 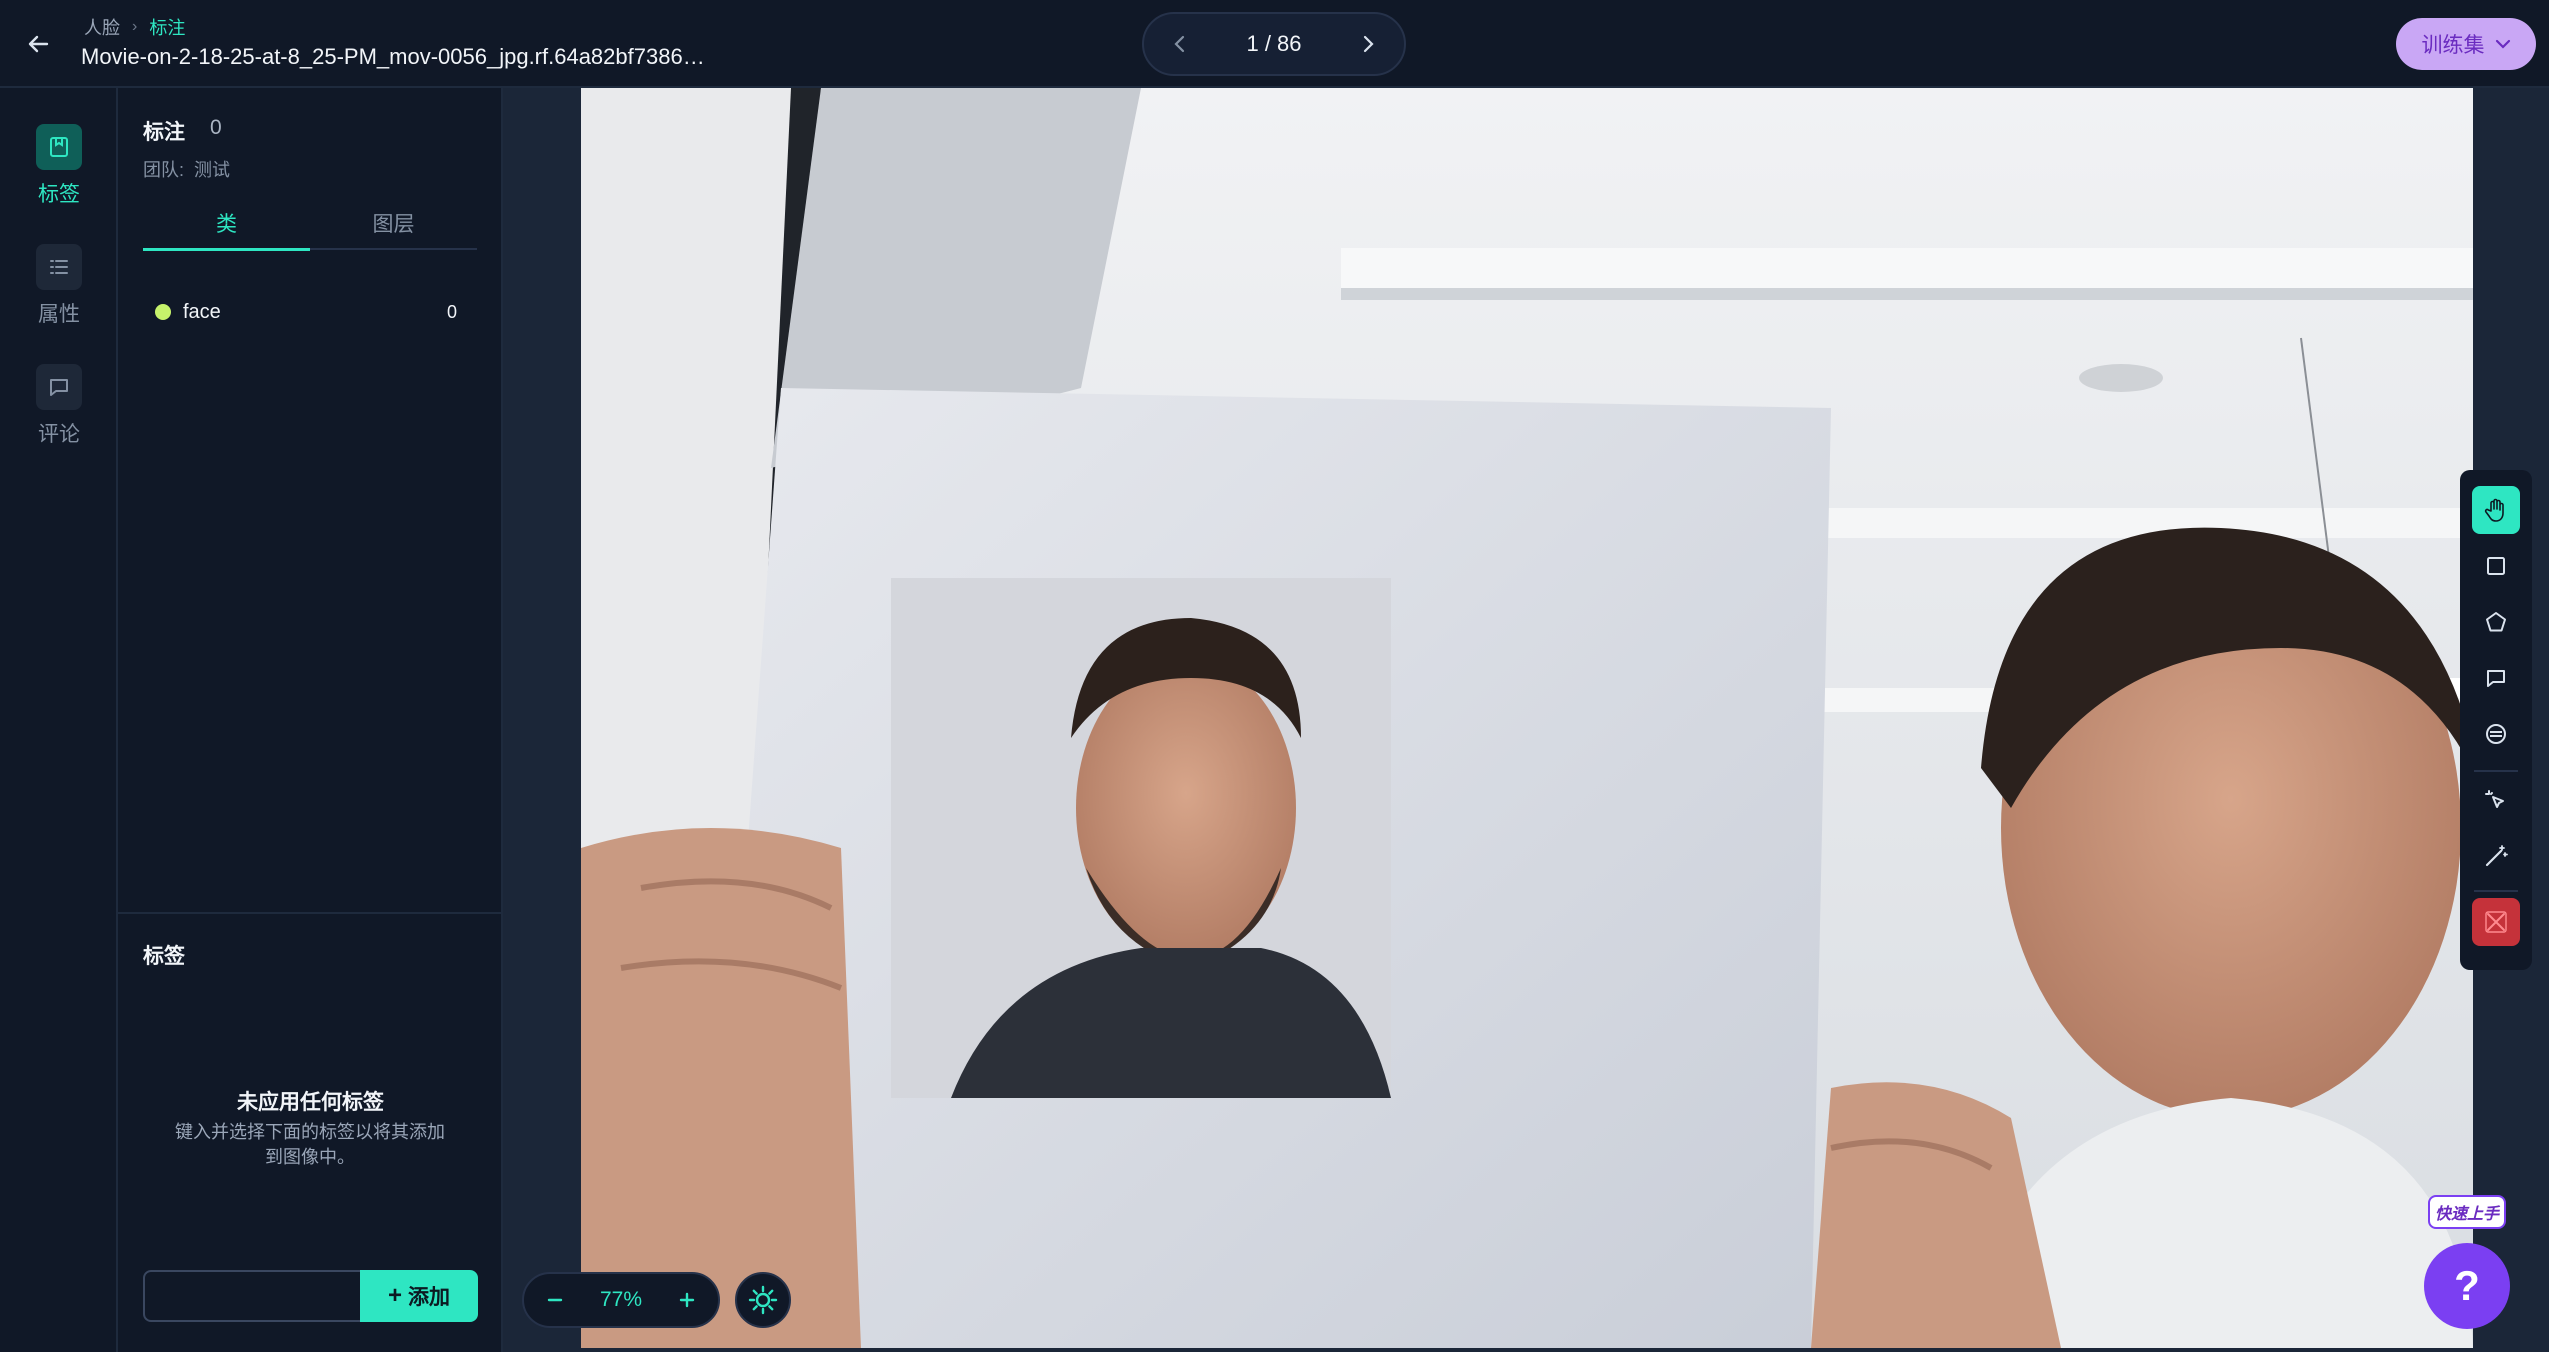 I want to click on magic-pointer-tool-button, so click(x=2496, y=800).